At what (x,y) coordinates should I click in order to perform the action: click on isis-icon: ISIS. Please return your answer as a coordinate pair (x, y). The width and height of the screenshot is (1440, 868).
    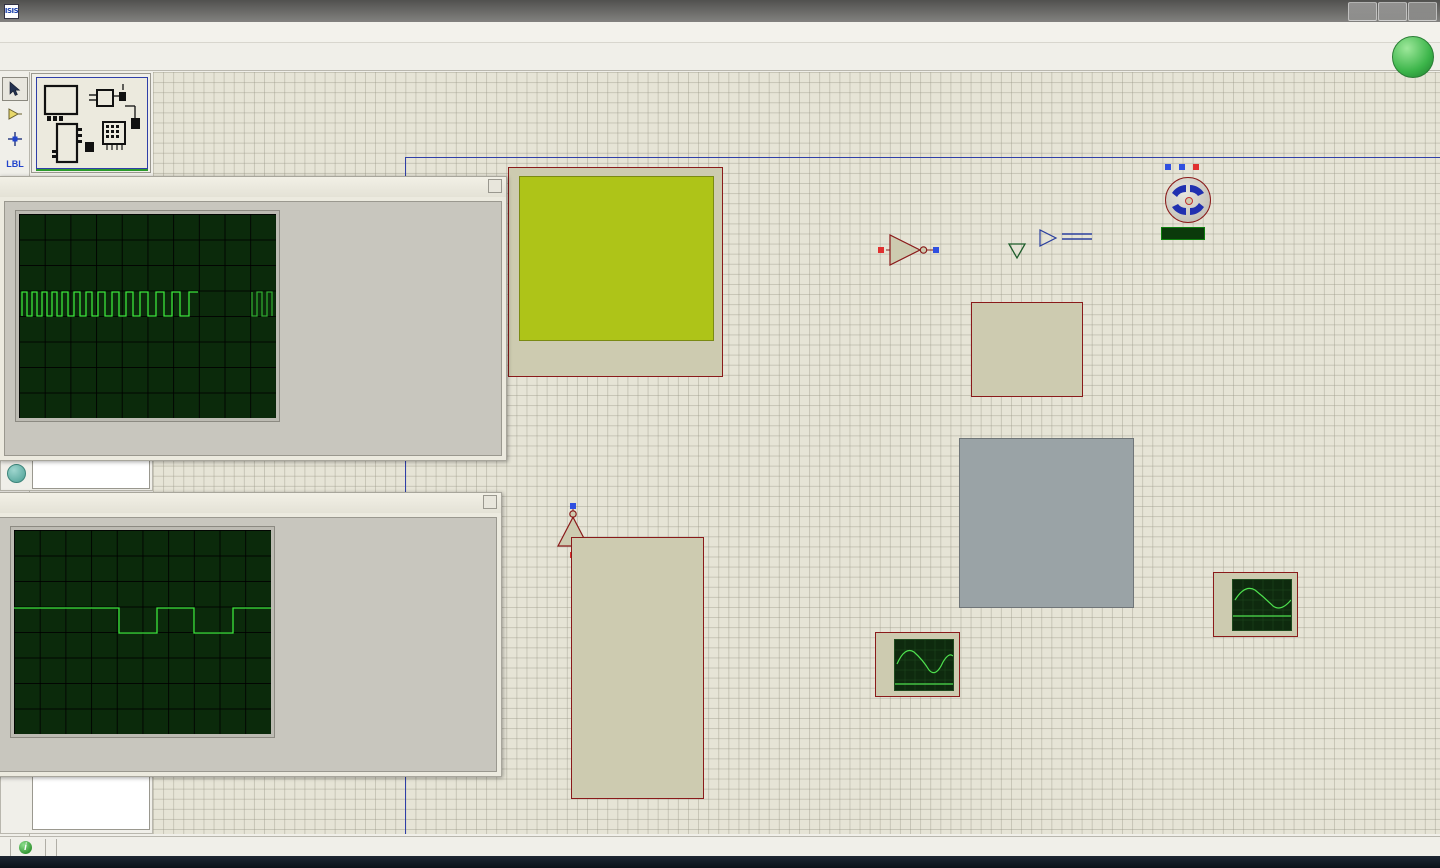
    Looking at the image, I should click on (11, 11).